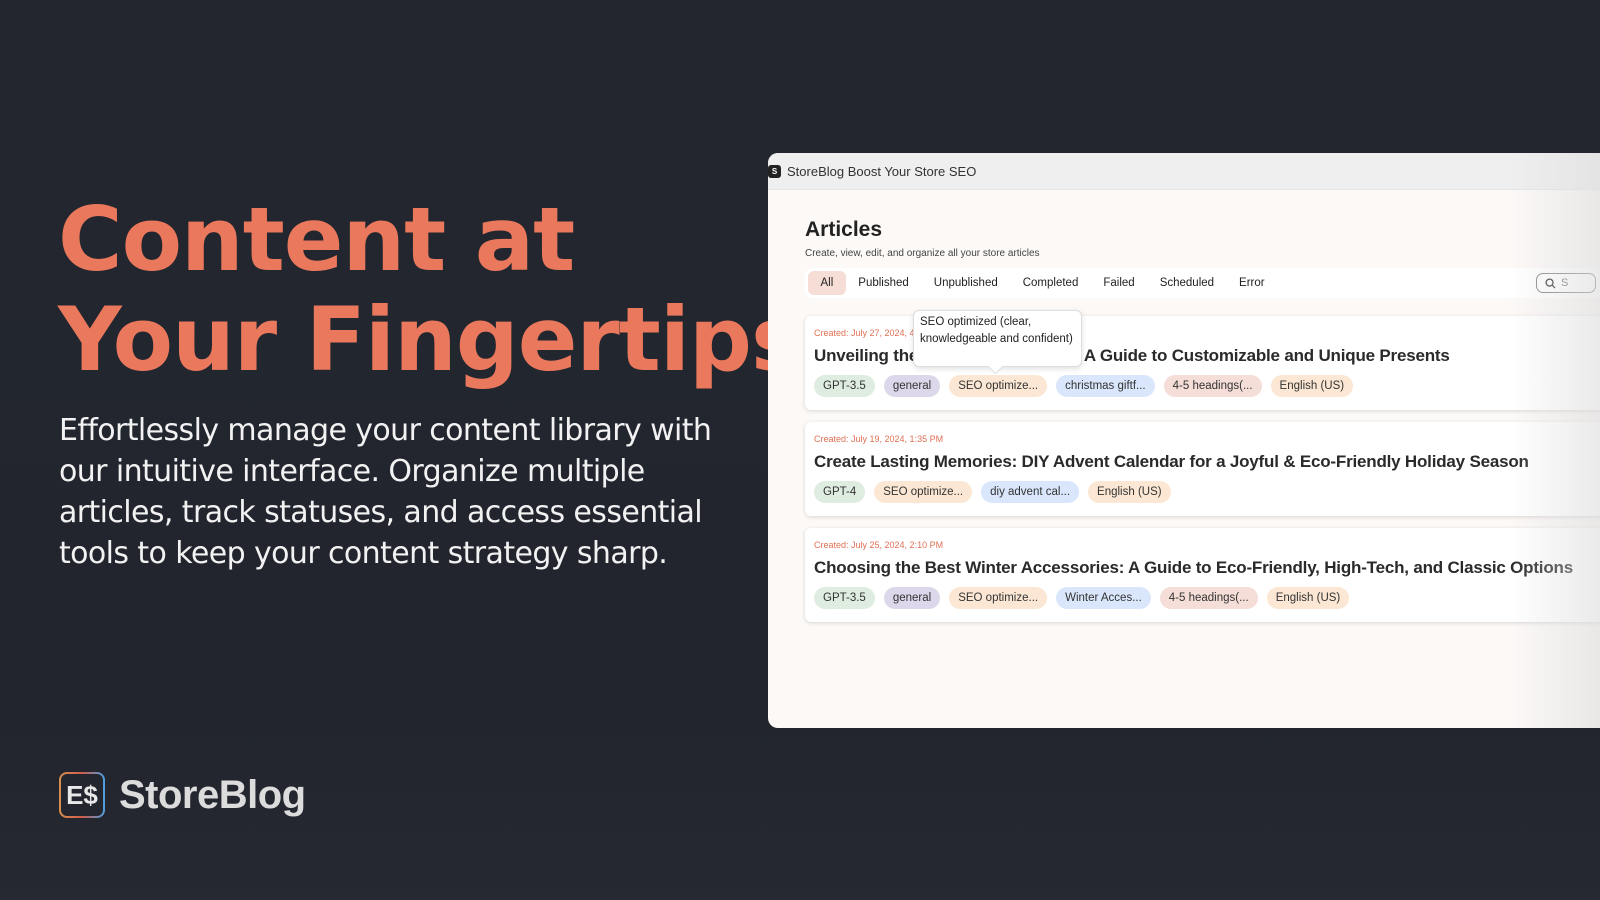  I want to click on hero-title: Content at Your Fingertips, so click(430, 289).